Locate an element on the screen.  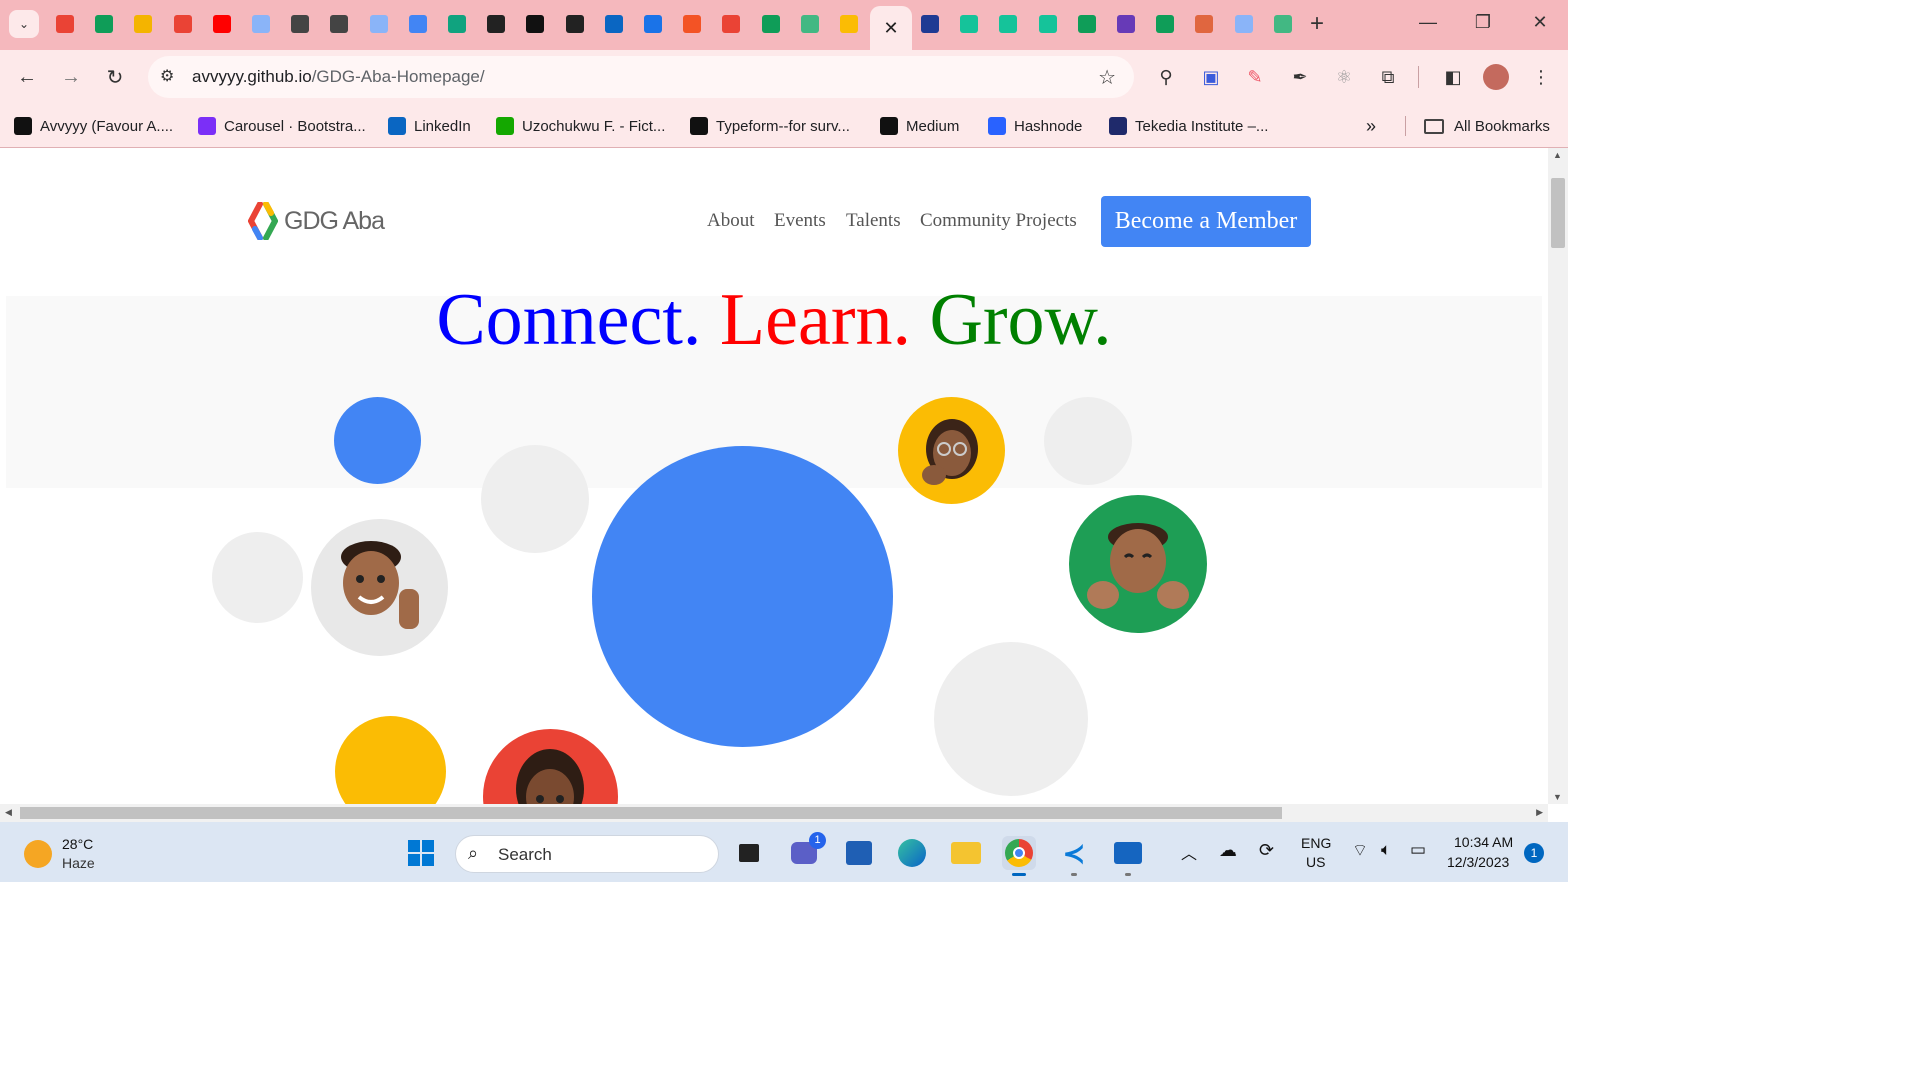
chrome-taskbar-button is located at coordinates (1019, 856).